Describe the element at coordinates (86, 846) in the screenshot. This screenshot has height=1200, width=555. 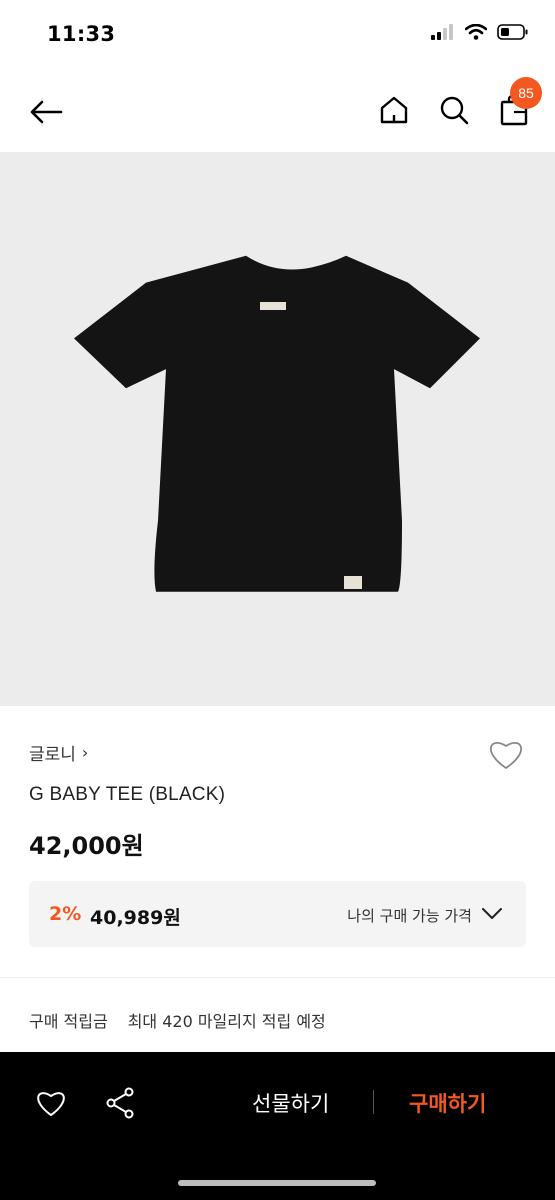
I see `product-price: 42,000원` at that location.